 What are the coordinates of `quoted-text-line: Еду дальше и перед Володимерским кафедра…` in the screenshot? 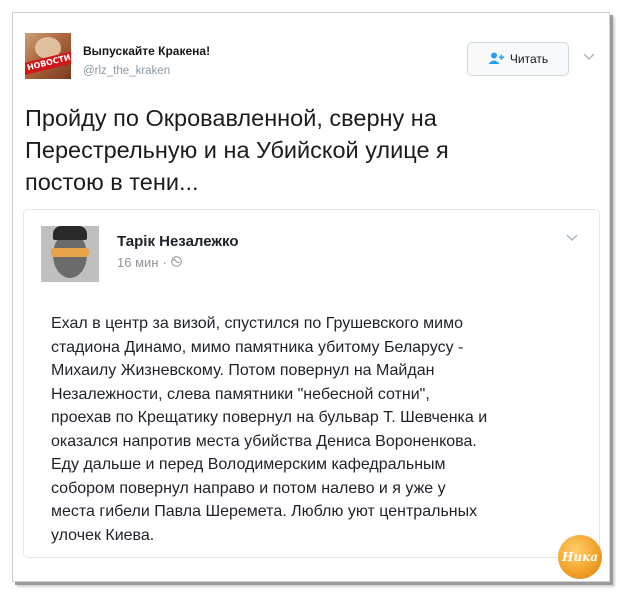 It's located at (248, 464).